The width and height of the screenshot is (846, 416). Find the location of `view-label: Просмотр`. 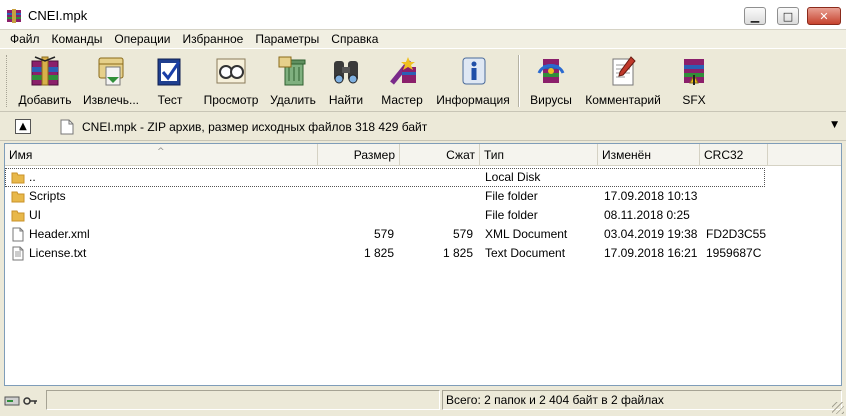

view-label: Просмотр is located at coordinates (231, 100).